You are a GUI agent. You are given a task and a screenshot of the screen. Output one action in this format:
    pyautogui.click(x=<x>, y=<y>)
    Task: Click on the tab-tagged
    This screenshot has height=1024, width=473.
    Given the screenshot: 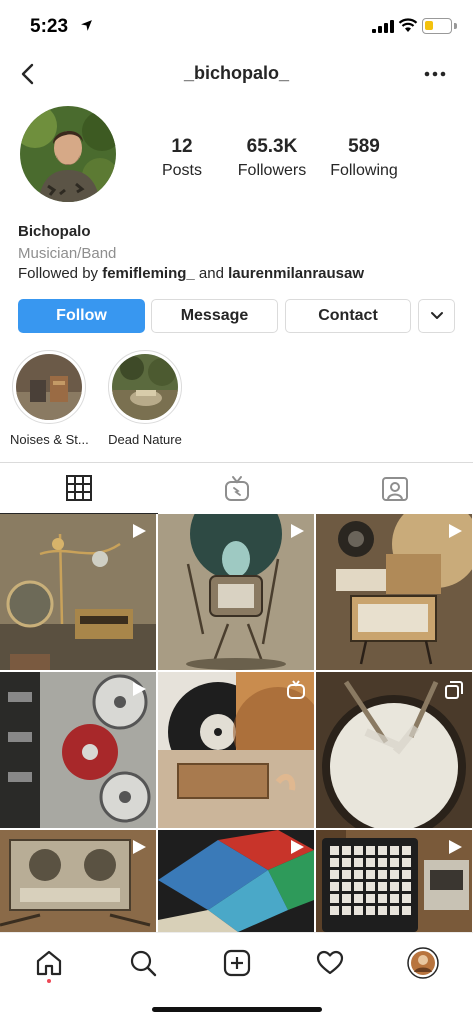 What is the action you would take?
    pyautogui.click(x=394, y=488)
    